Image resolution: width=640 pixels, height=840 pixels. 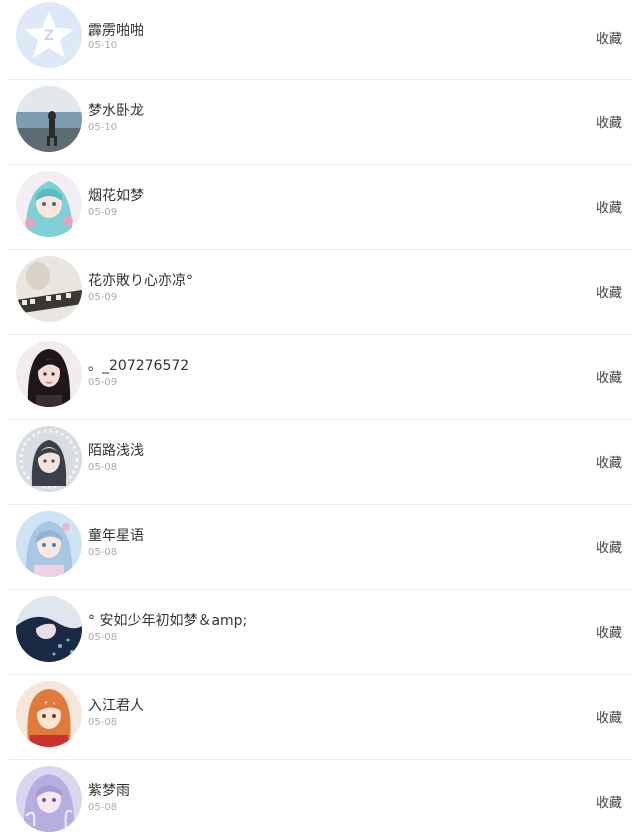 I want to click on anime-purple-avatar-icon, so click(x=49, y=799).